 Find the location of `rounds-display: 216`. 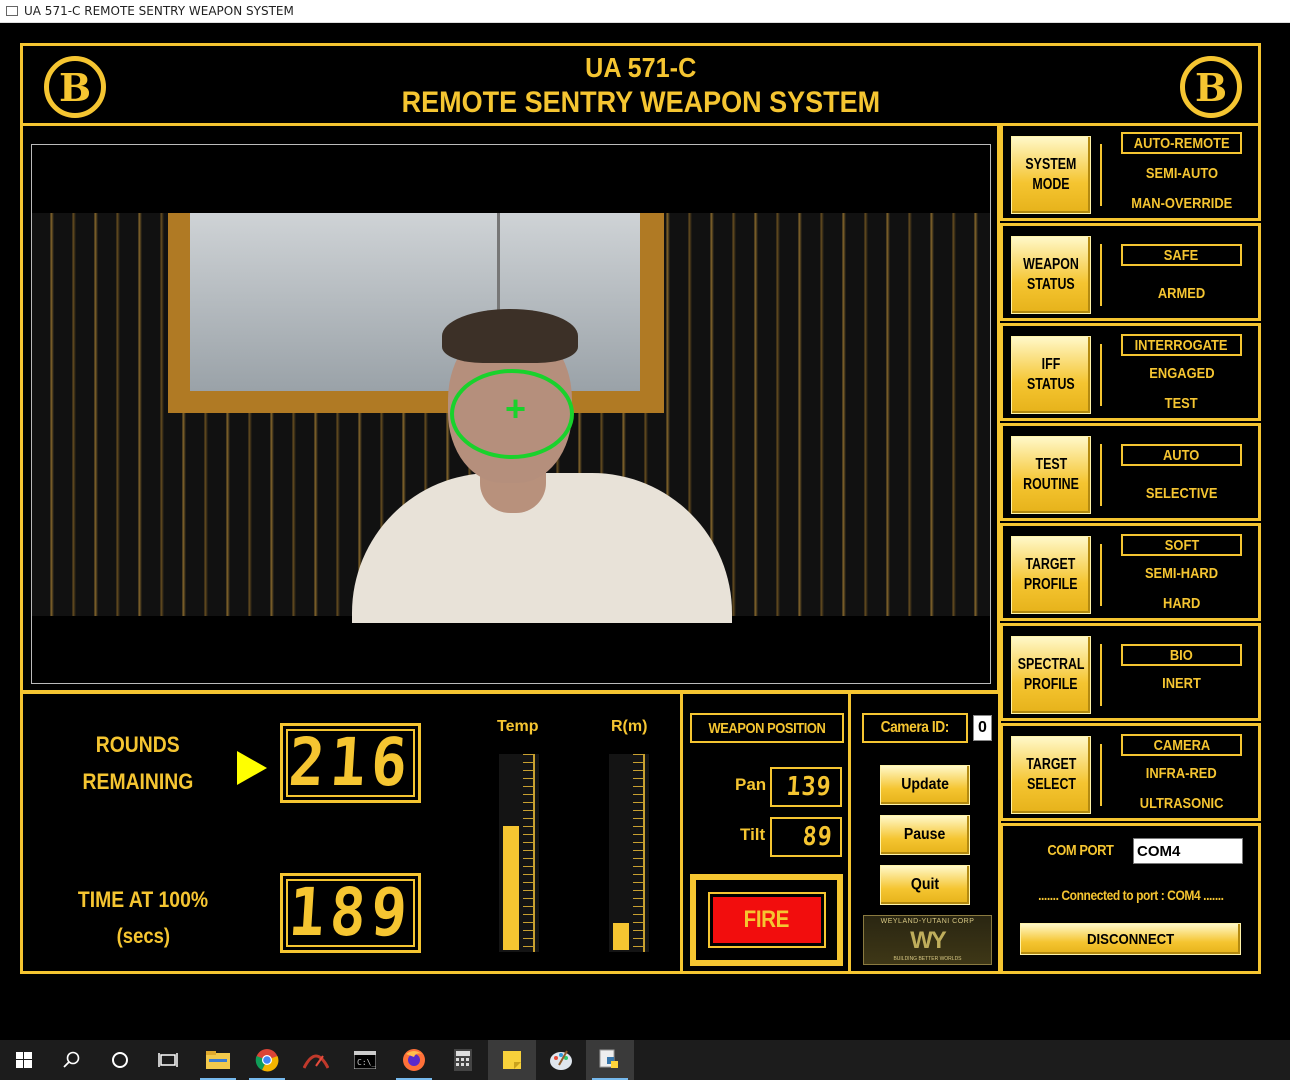

rounds-display: 216 is located at coordinates (350, 763).